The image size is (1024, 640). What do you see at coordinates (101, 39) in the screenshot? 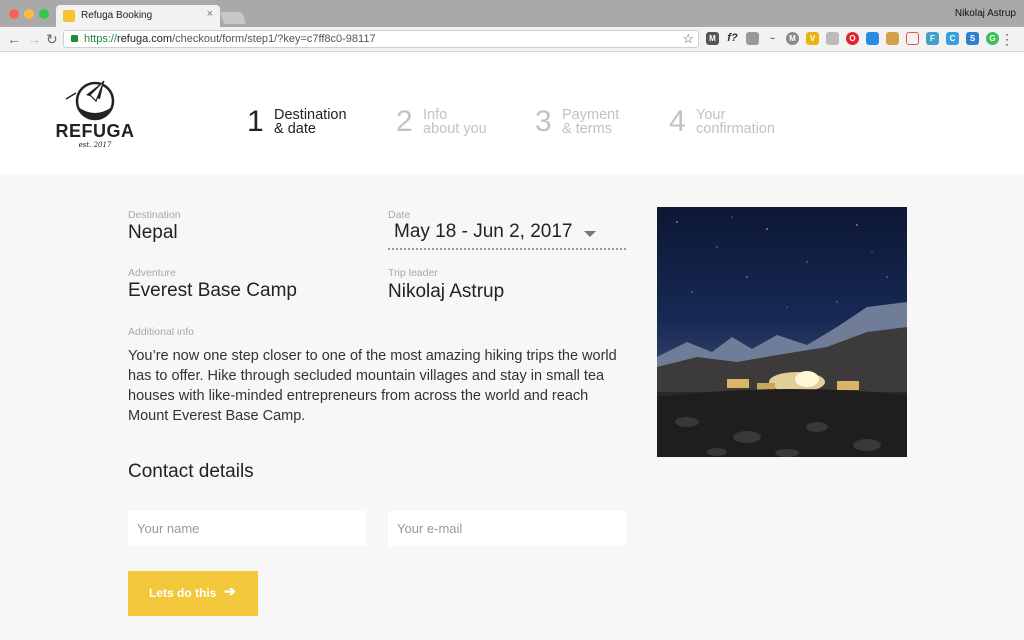
I see `url-scheme: https://` at bounding box center [101, 39].